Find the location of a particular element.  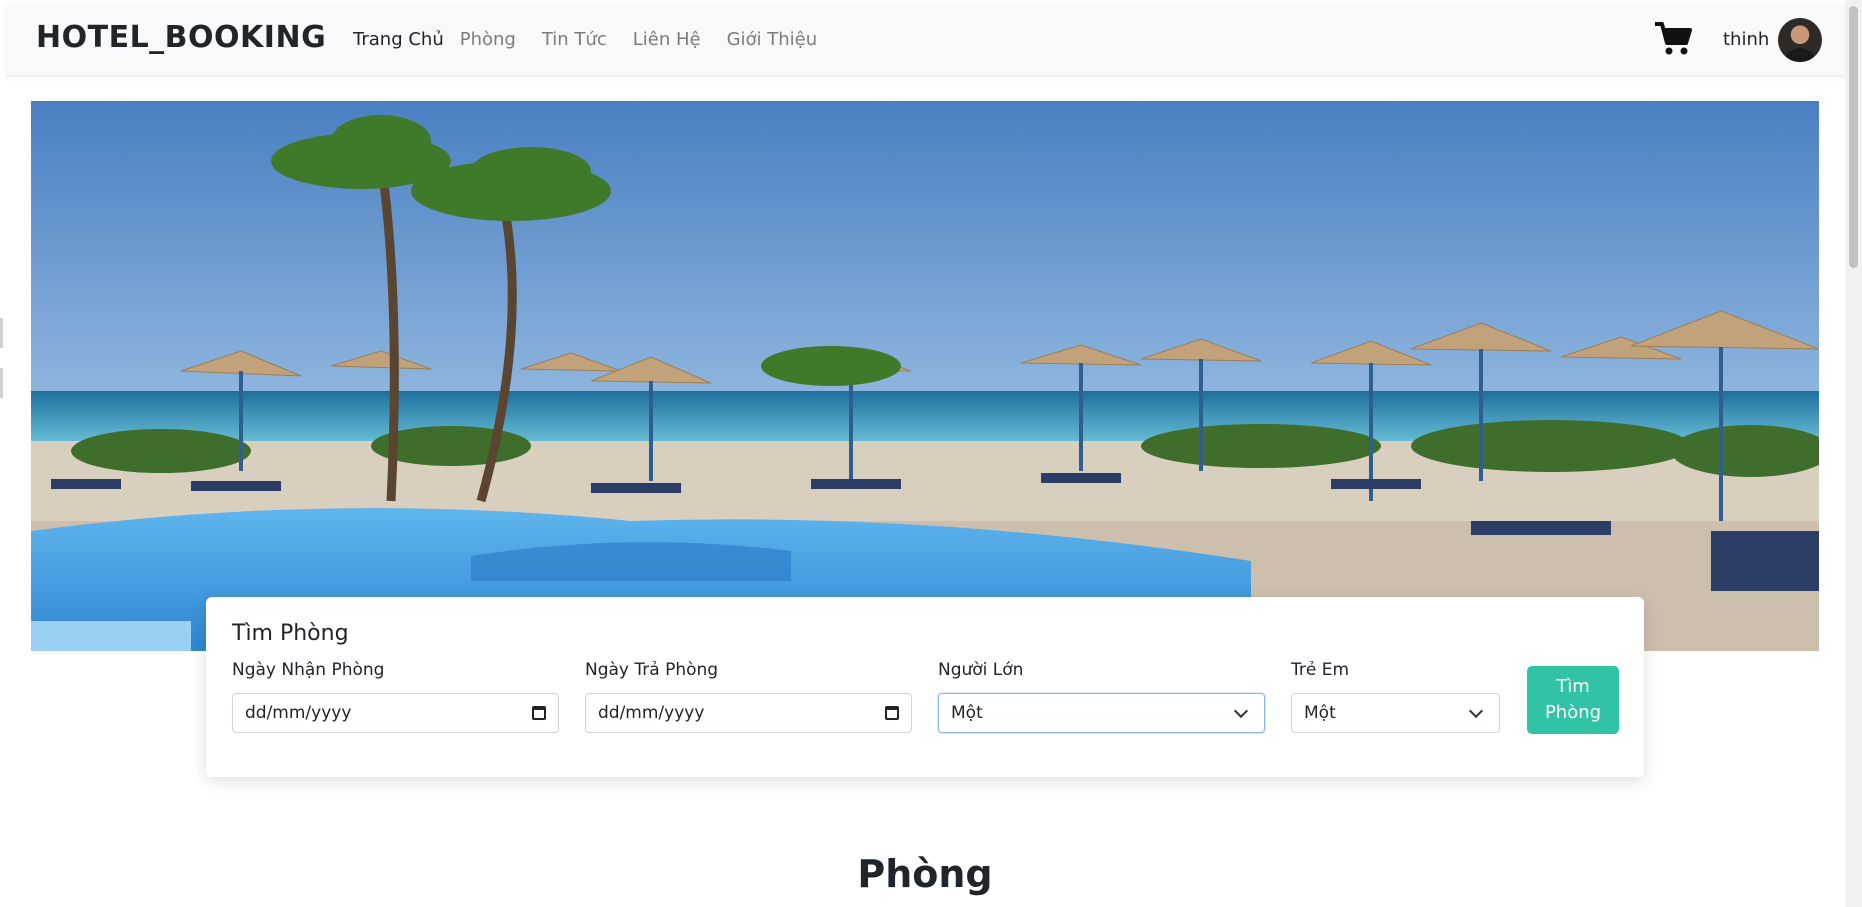

nav-link-rooms: Phòng is located at coordinates (488, 39).